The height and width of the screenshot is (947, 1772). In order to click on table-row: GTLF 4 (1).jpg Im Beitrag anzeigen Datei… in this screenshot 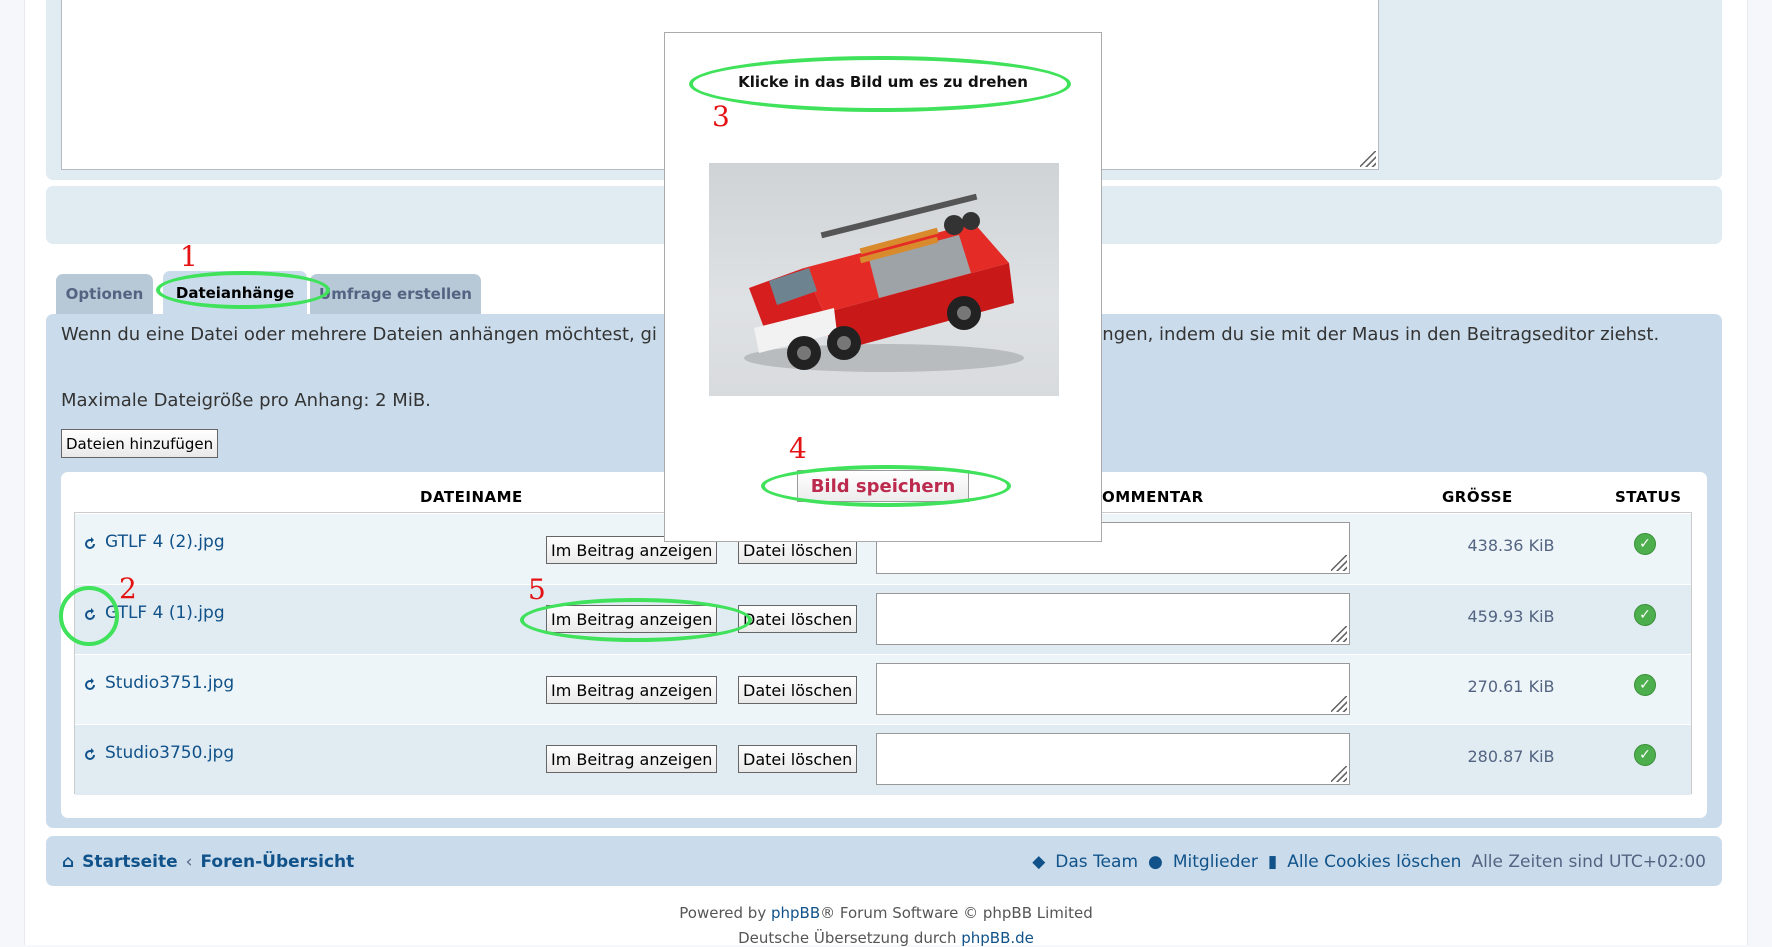, I will do `click(883, 619)`.